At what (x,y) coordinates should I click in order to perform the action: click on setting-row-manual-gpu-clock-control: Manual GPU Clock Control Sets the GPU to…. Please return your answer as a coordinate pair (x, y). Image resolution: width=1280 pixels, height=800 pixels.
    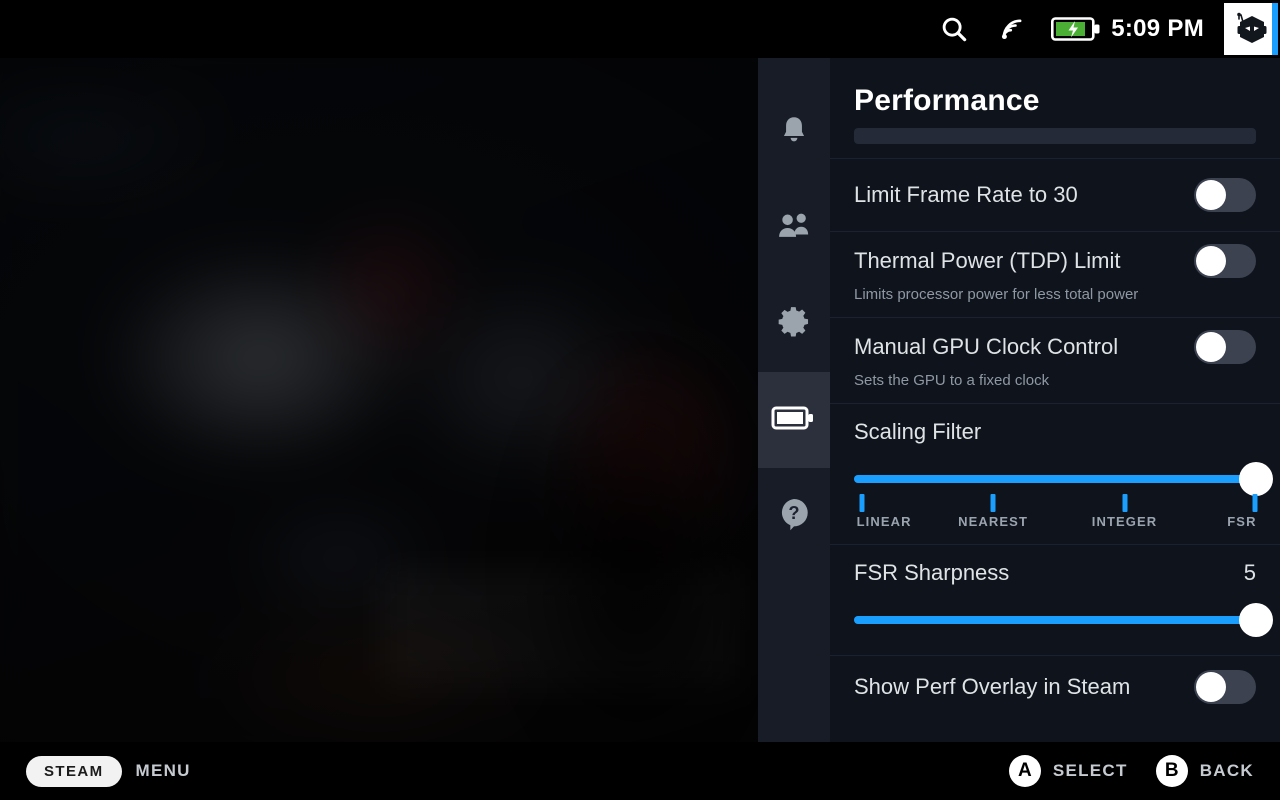
    Looking at the image, I should click on (1055, 361).